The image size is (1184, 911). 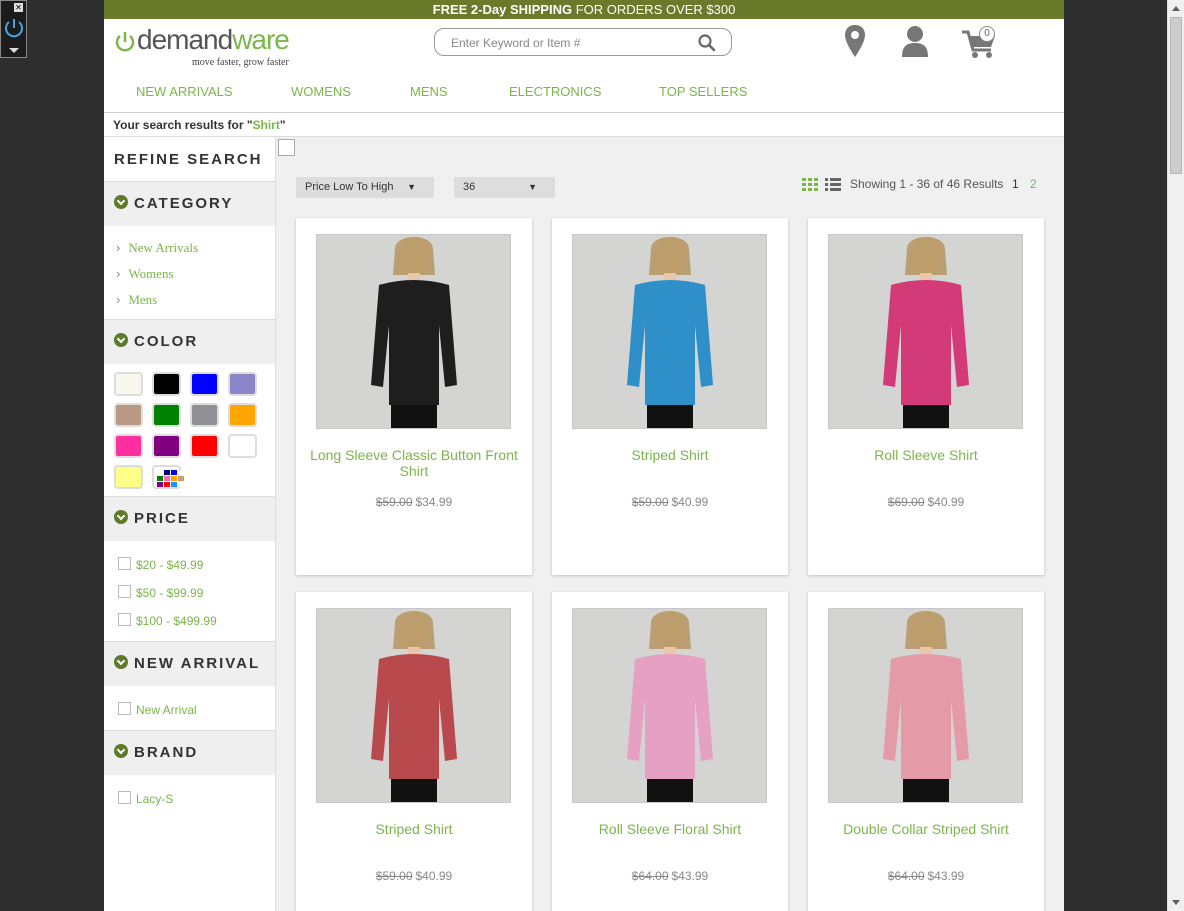 What do you see at coordinates (414, 463) in the screenshot?
I see `product-name: Long Sleeve Classic Button Front Shirt` at bounding box center [414, 463].